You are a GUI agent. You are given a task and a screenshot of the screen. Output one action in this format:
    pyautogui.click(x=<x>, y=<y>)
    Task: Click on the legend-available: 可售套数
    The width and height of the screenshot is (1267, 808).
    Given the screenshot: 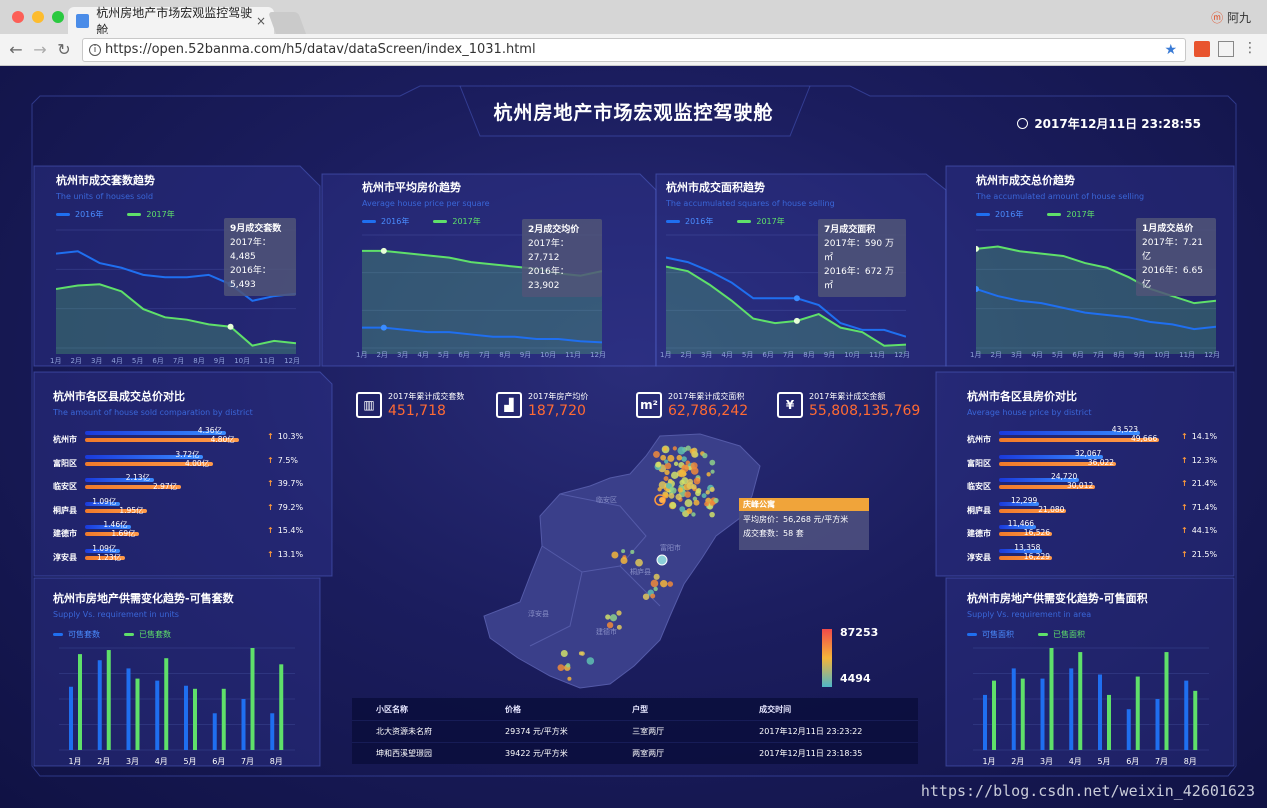 What is the action you would take?
    pyautogui.click(x=76, y=634)
    